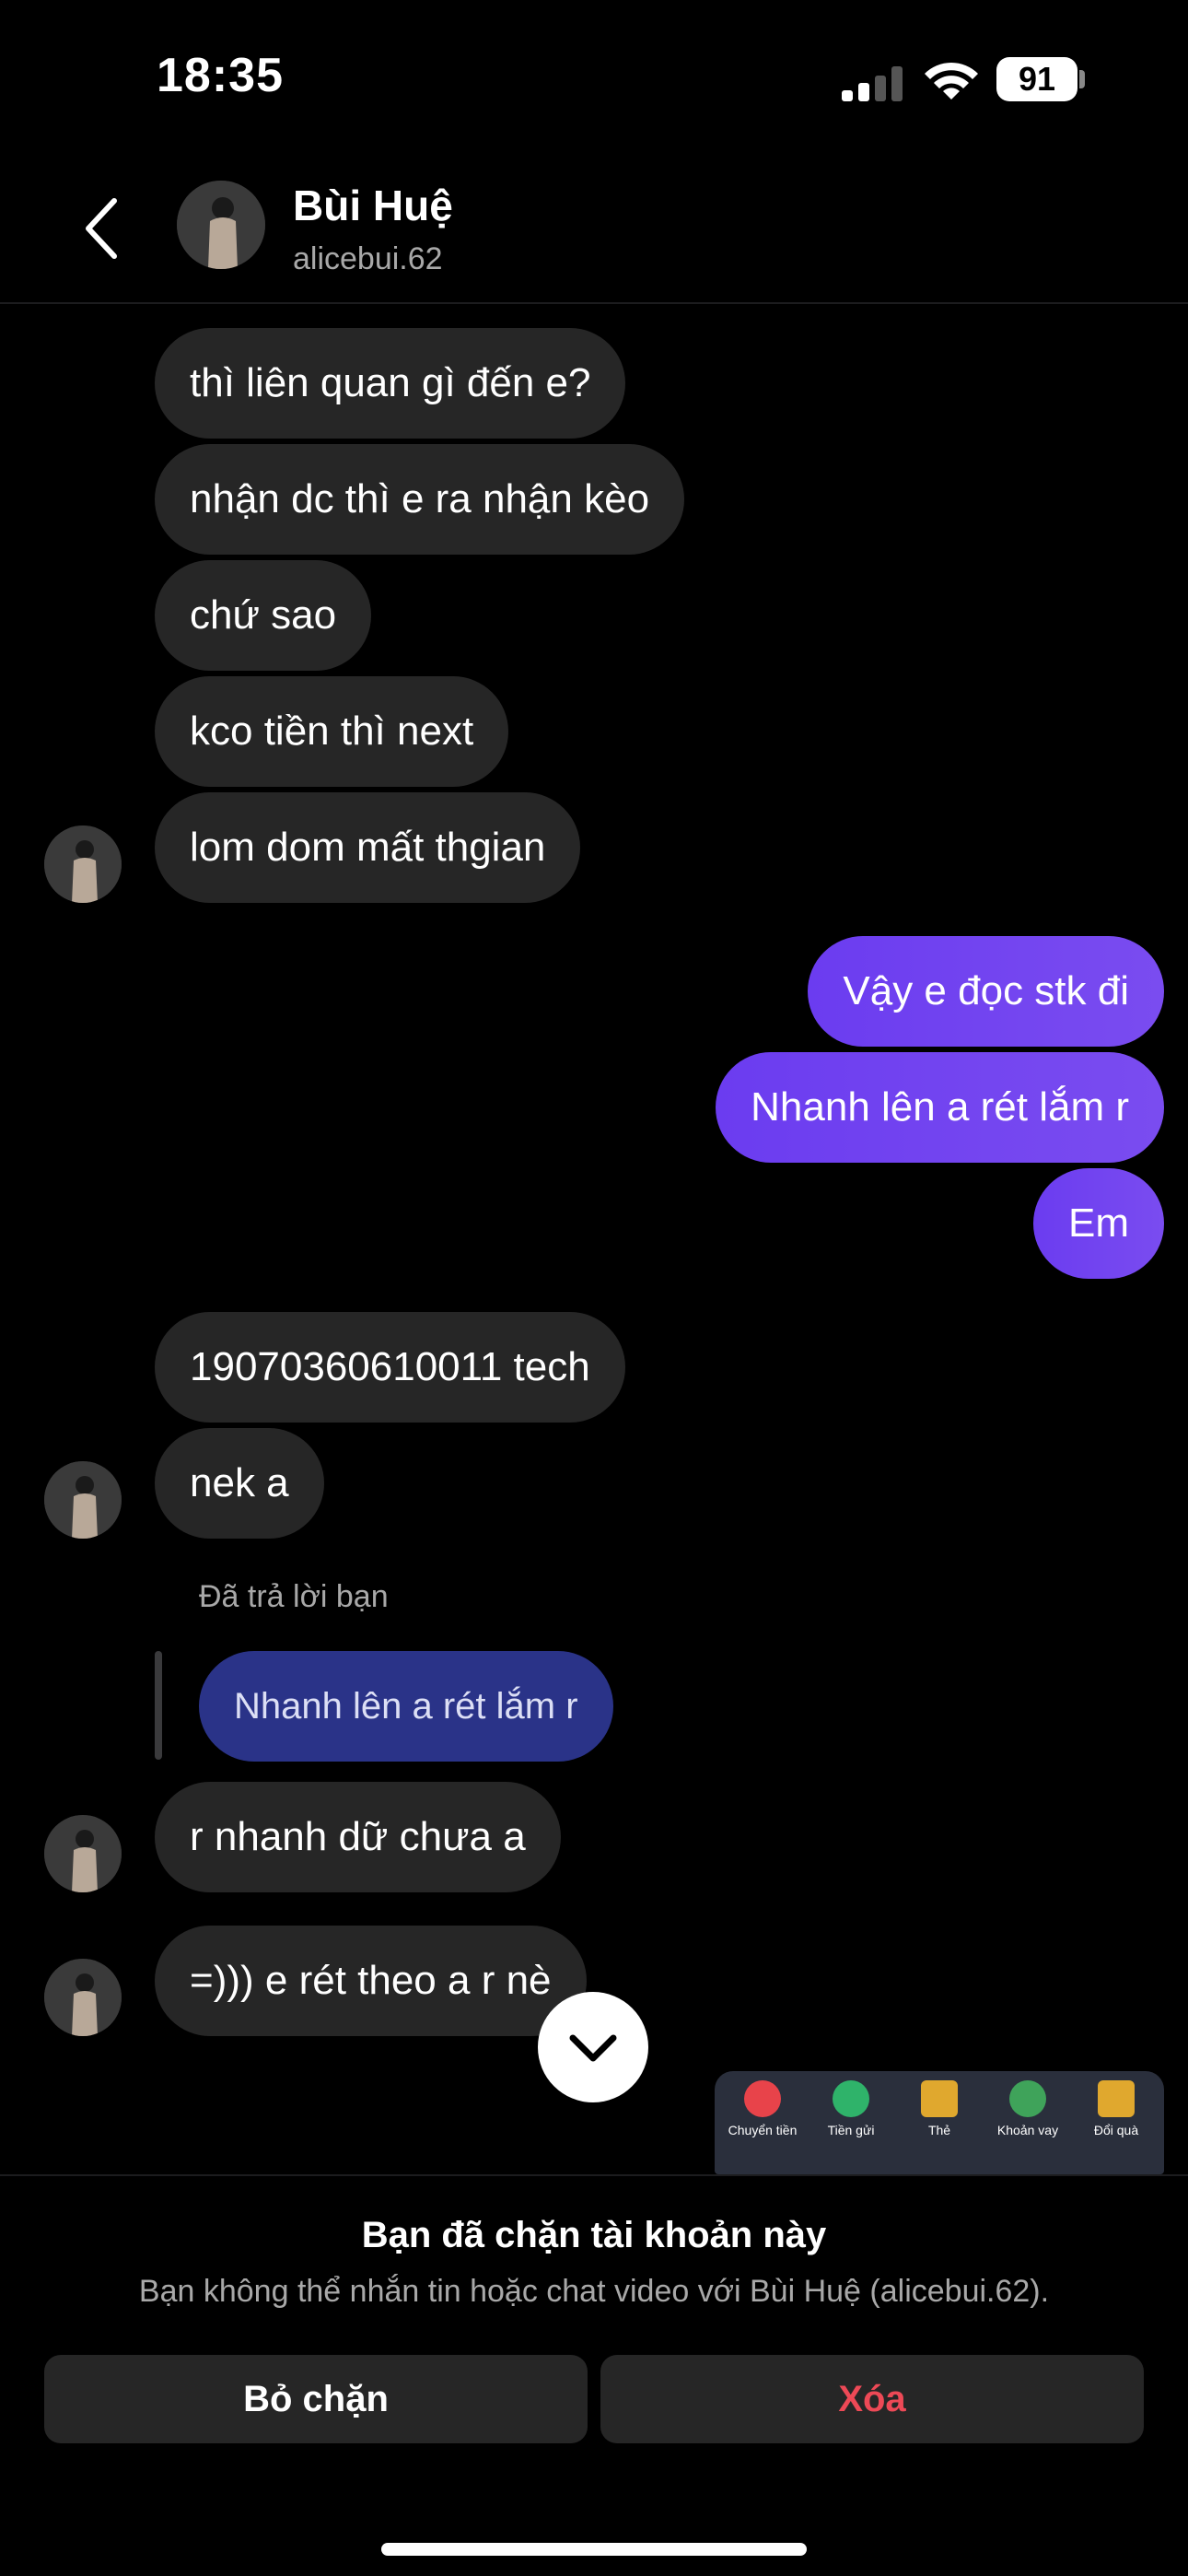 This screenshot has width=1188, height=2576. I want to click on quoted-message: Nhanh lên a rét lắm r, so click(406, 1706).